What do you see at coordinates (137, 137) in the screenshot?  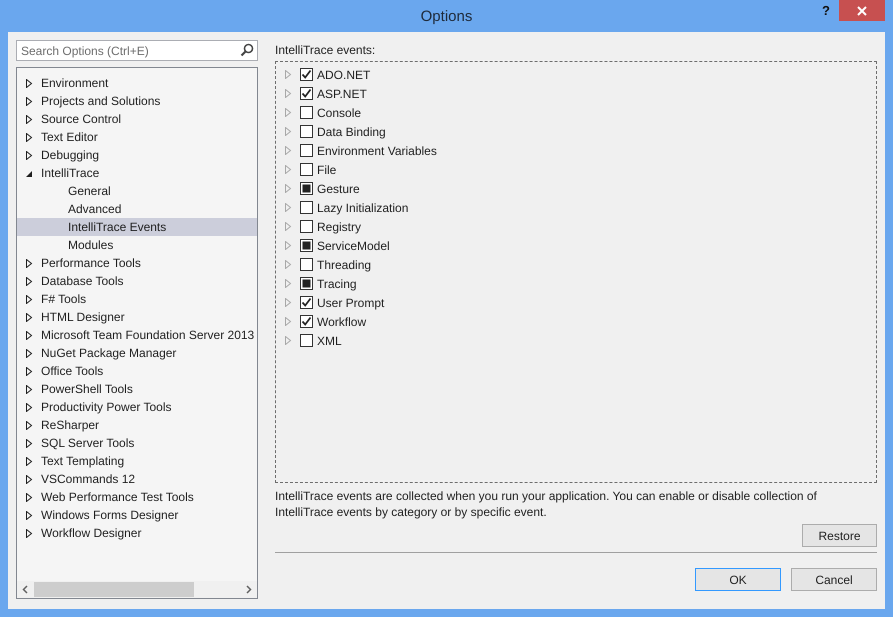 I see `tree-item: Text Editor` at bounding box center [137, 137].